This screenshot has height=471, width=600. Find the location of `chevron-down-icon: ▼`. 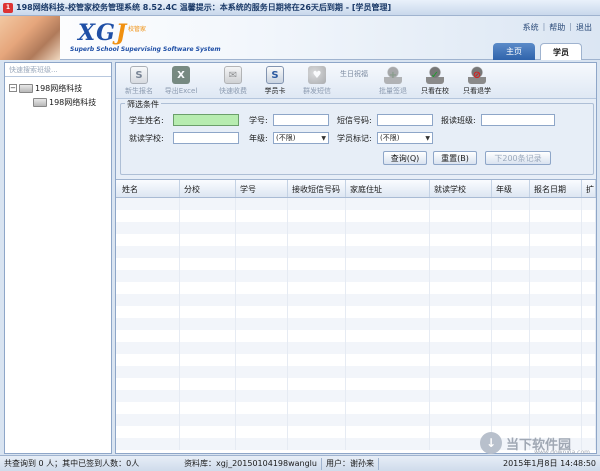

chevron-down-icon: ▼ is located at coordinates (427, 138).